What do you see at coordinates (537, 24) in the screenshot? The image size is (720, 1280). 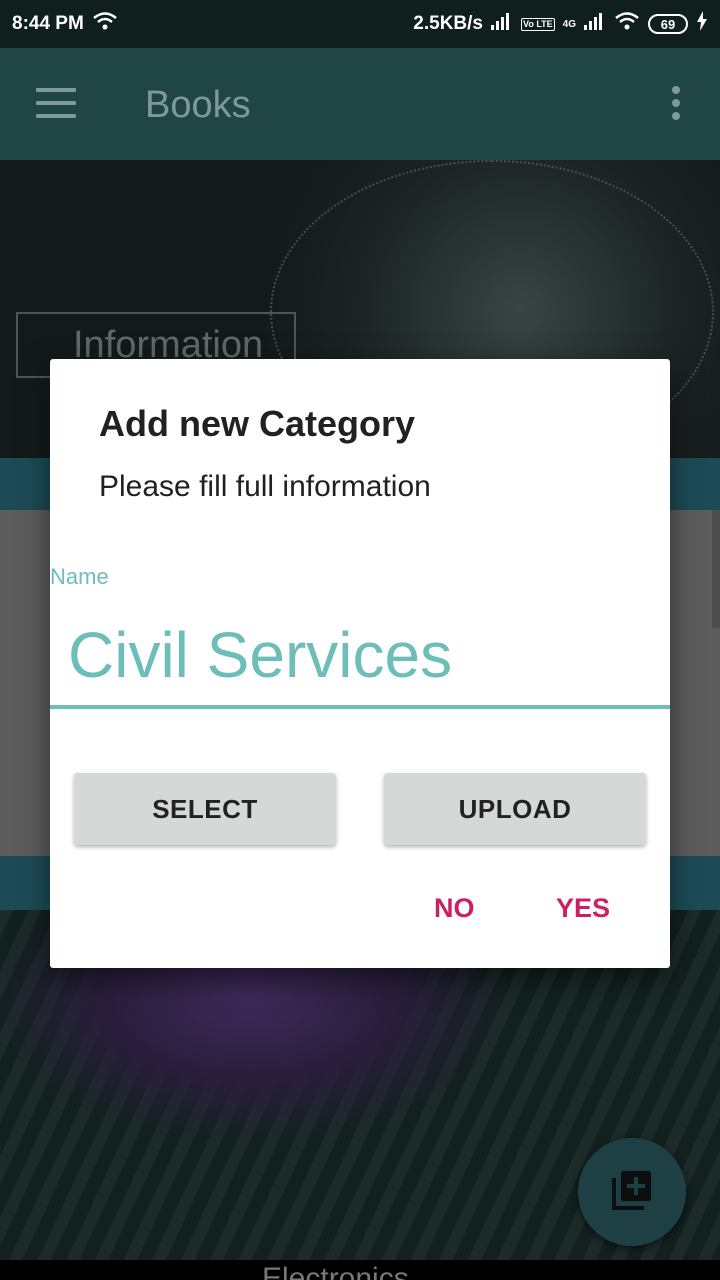 I see `volte-badge: Vo LTE` at bounding box center [537, 24].